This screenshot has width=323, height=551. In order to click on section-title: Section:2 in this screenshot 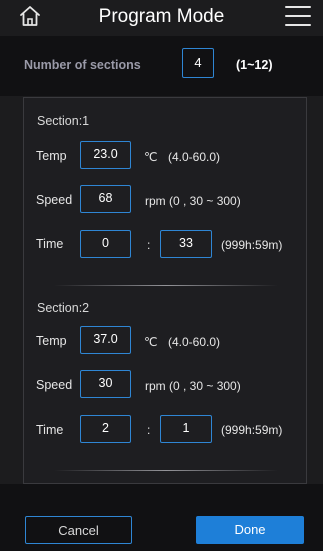, I will do `click(63, 308)`.